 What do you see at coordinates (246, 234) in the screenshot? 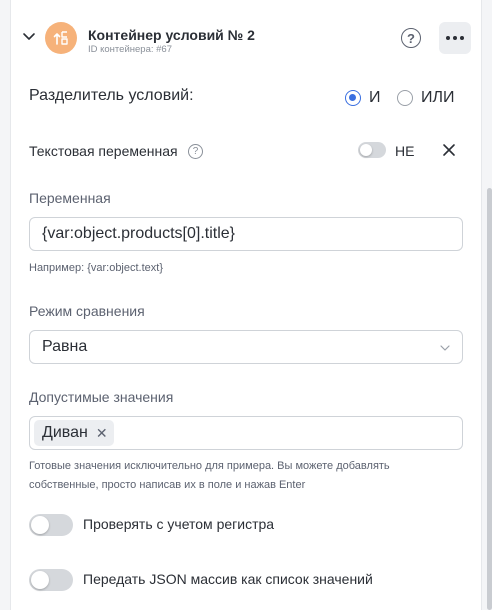
I see `variable-input: {var:object.products[0].title}` at bounding box center [246, 234].